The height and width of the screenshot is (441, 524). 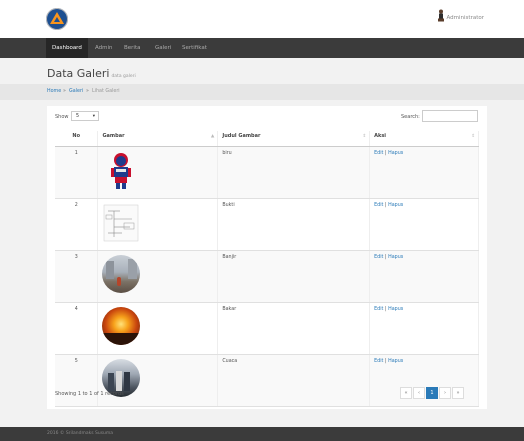 What do you see at coordinates (262, 434) in the screenshot?
I see `footer: 2016 © Srilandmaks Susuma` at bounding box center [262, 434].